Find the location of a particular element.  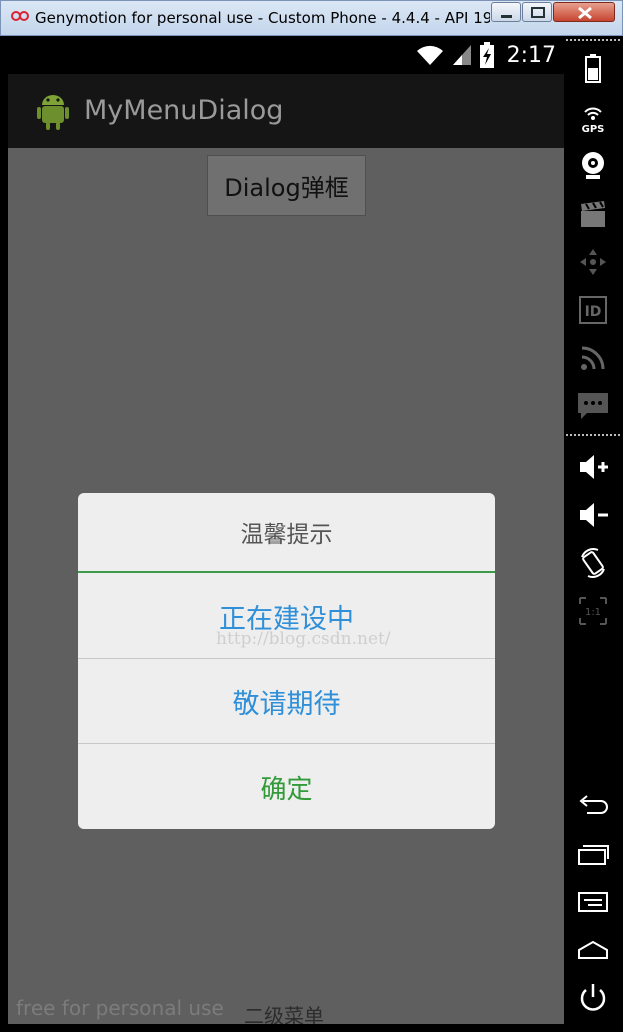

status-bar: 2:17 is located at coordinates (286, 55).